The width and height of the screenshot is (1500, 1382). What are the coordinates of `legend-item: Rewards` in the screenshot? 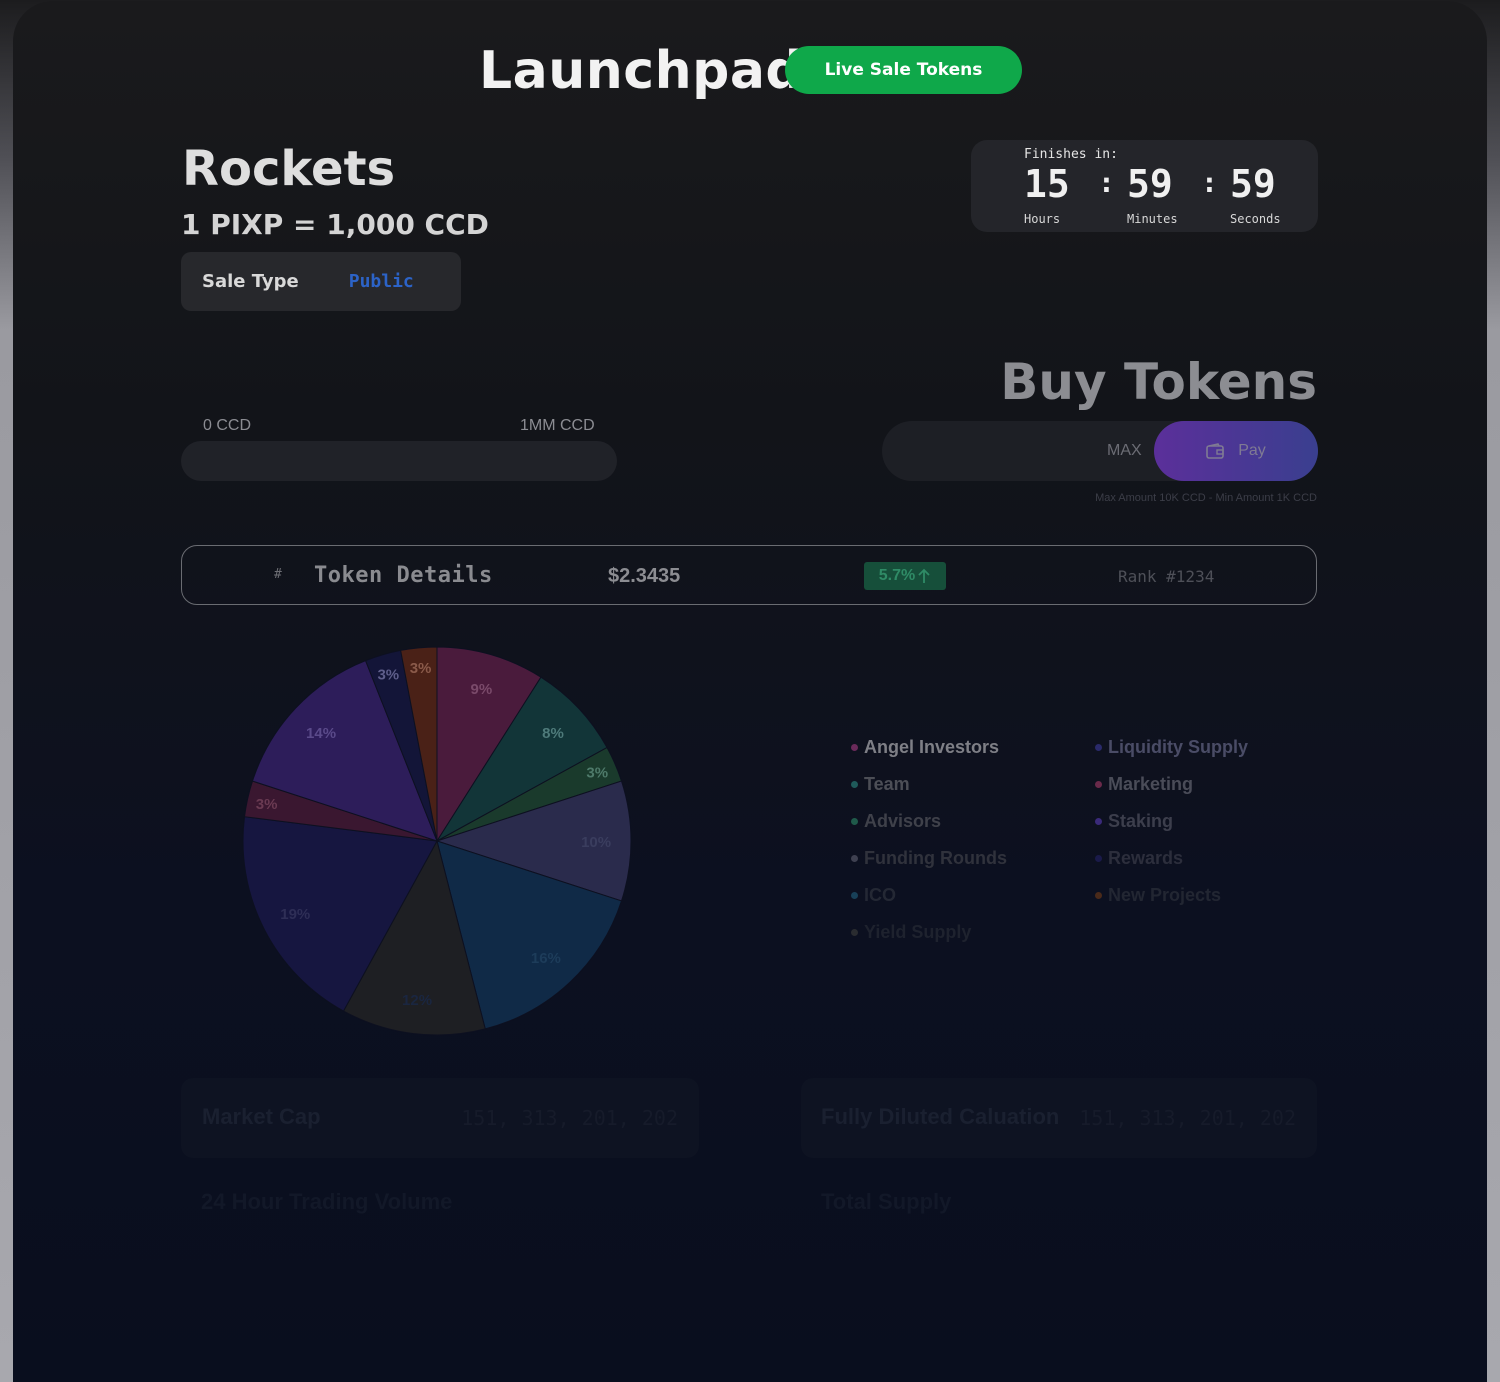 It's located at (1139, 858).